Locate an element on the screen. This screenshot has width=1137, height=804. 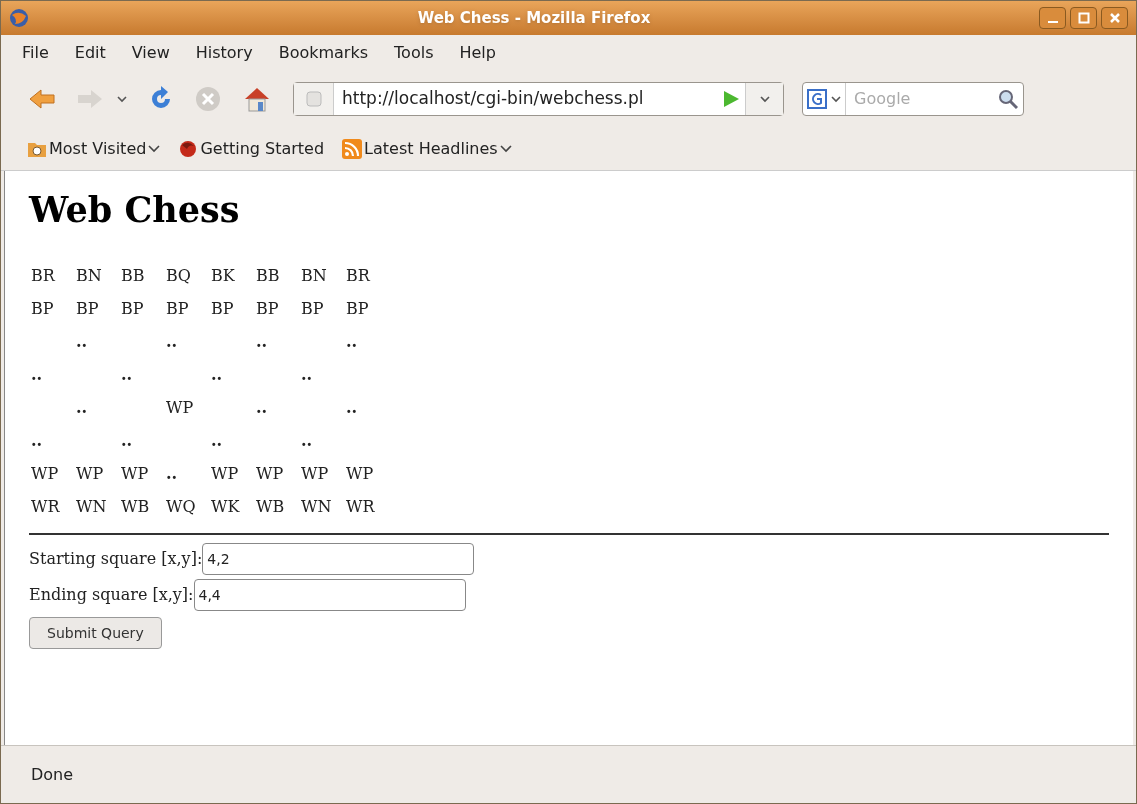
input-field: 4,4 is located at coordinates (329, 595).